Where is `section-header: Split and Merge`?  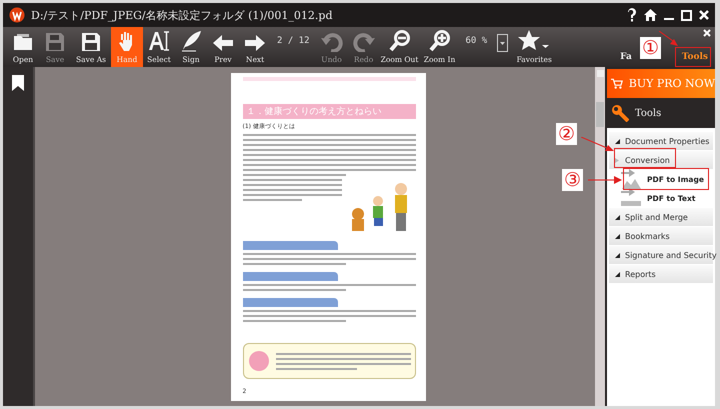 section-header: Split and Merge is located at coordinates (661, 217).